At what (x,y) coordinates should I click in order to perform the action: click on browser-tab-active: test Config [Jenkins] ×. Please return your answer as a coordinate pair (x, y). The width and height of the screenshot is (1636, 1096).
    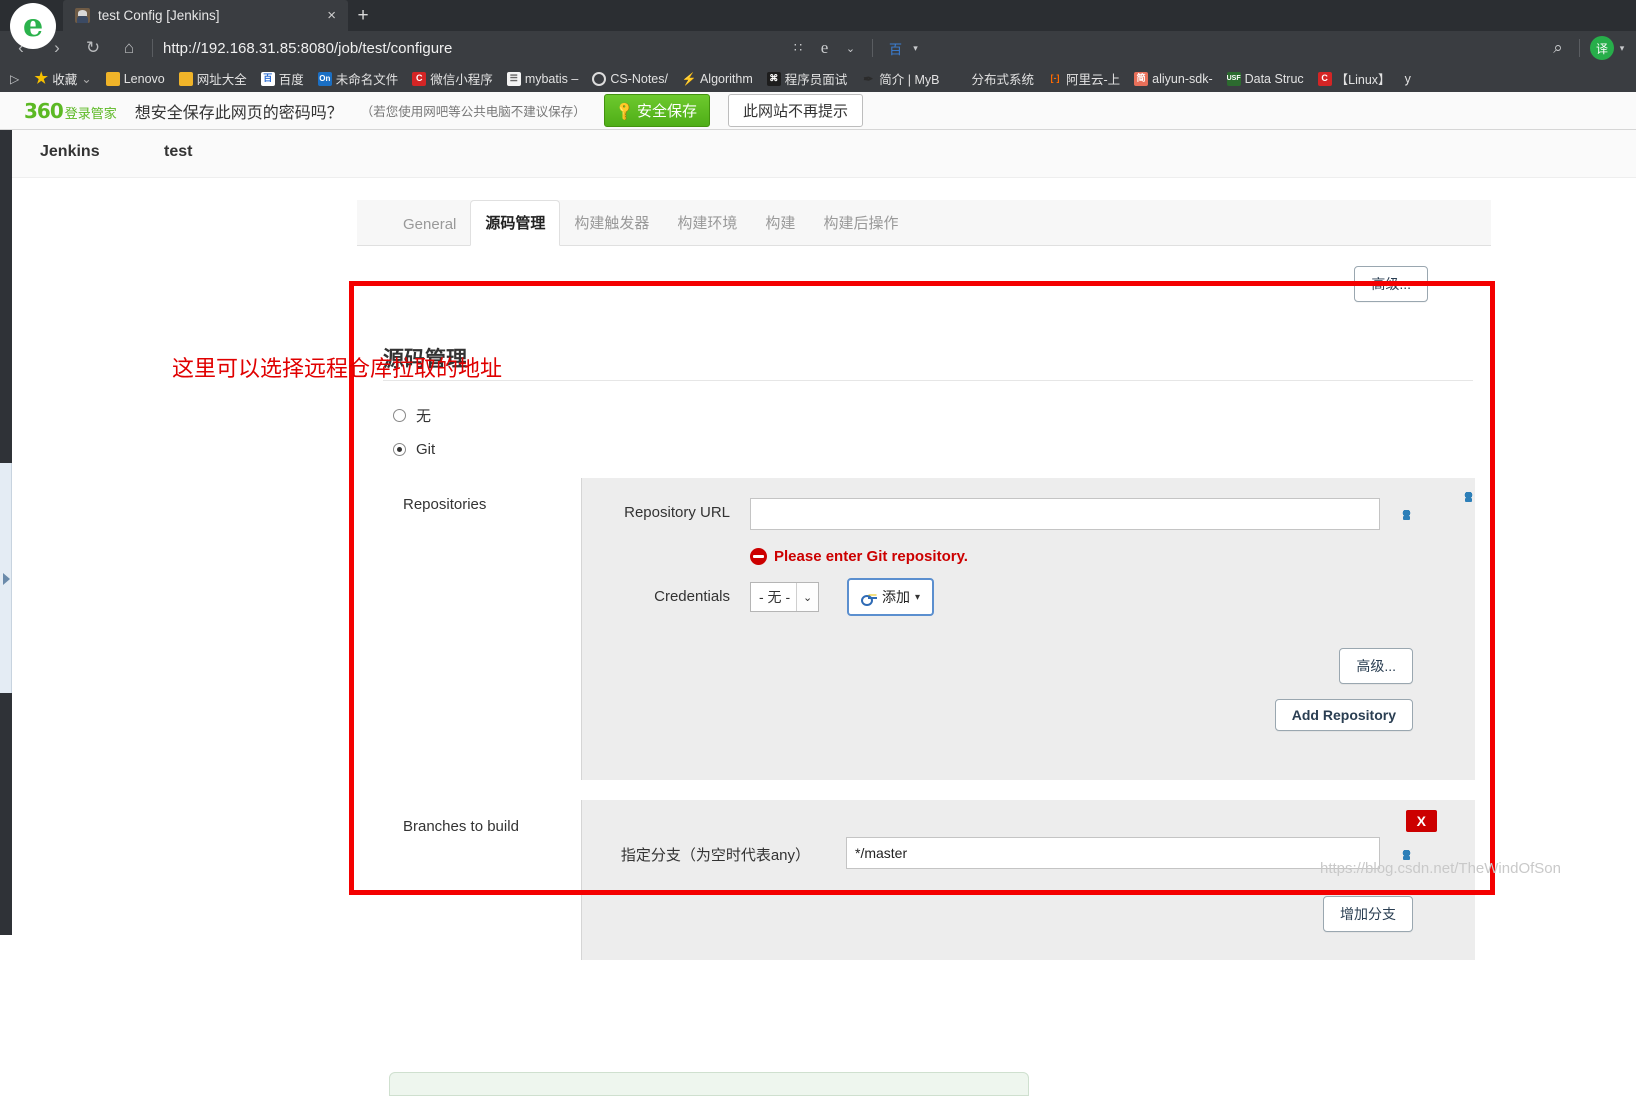
    Looking at the image, I should click on (205, 15).